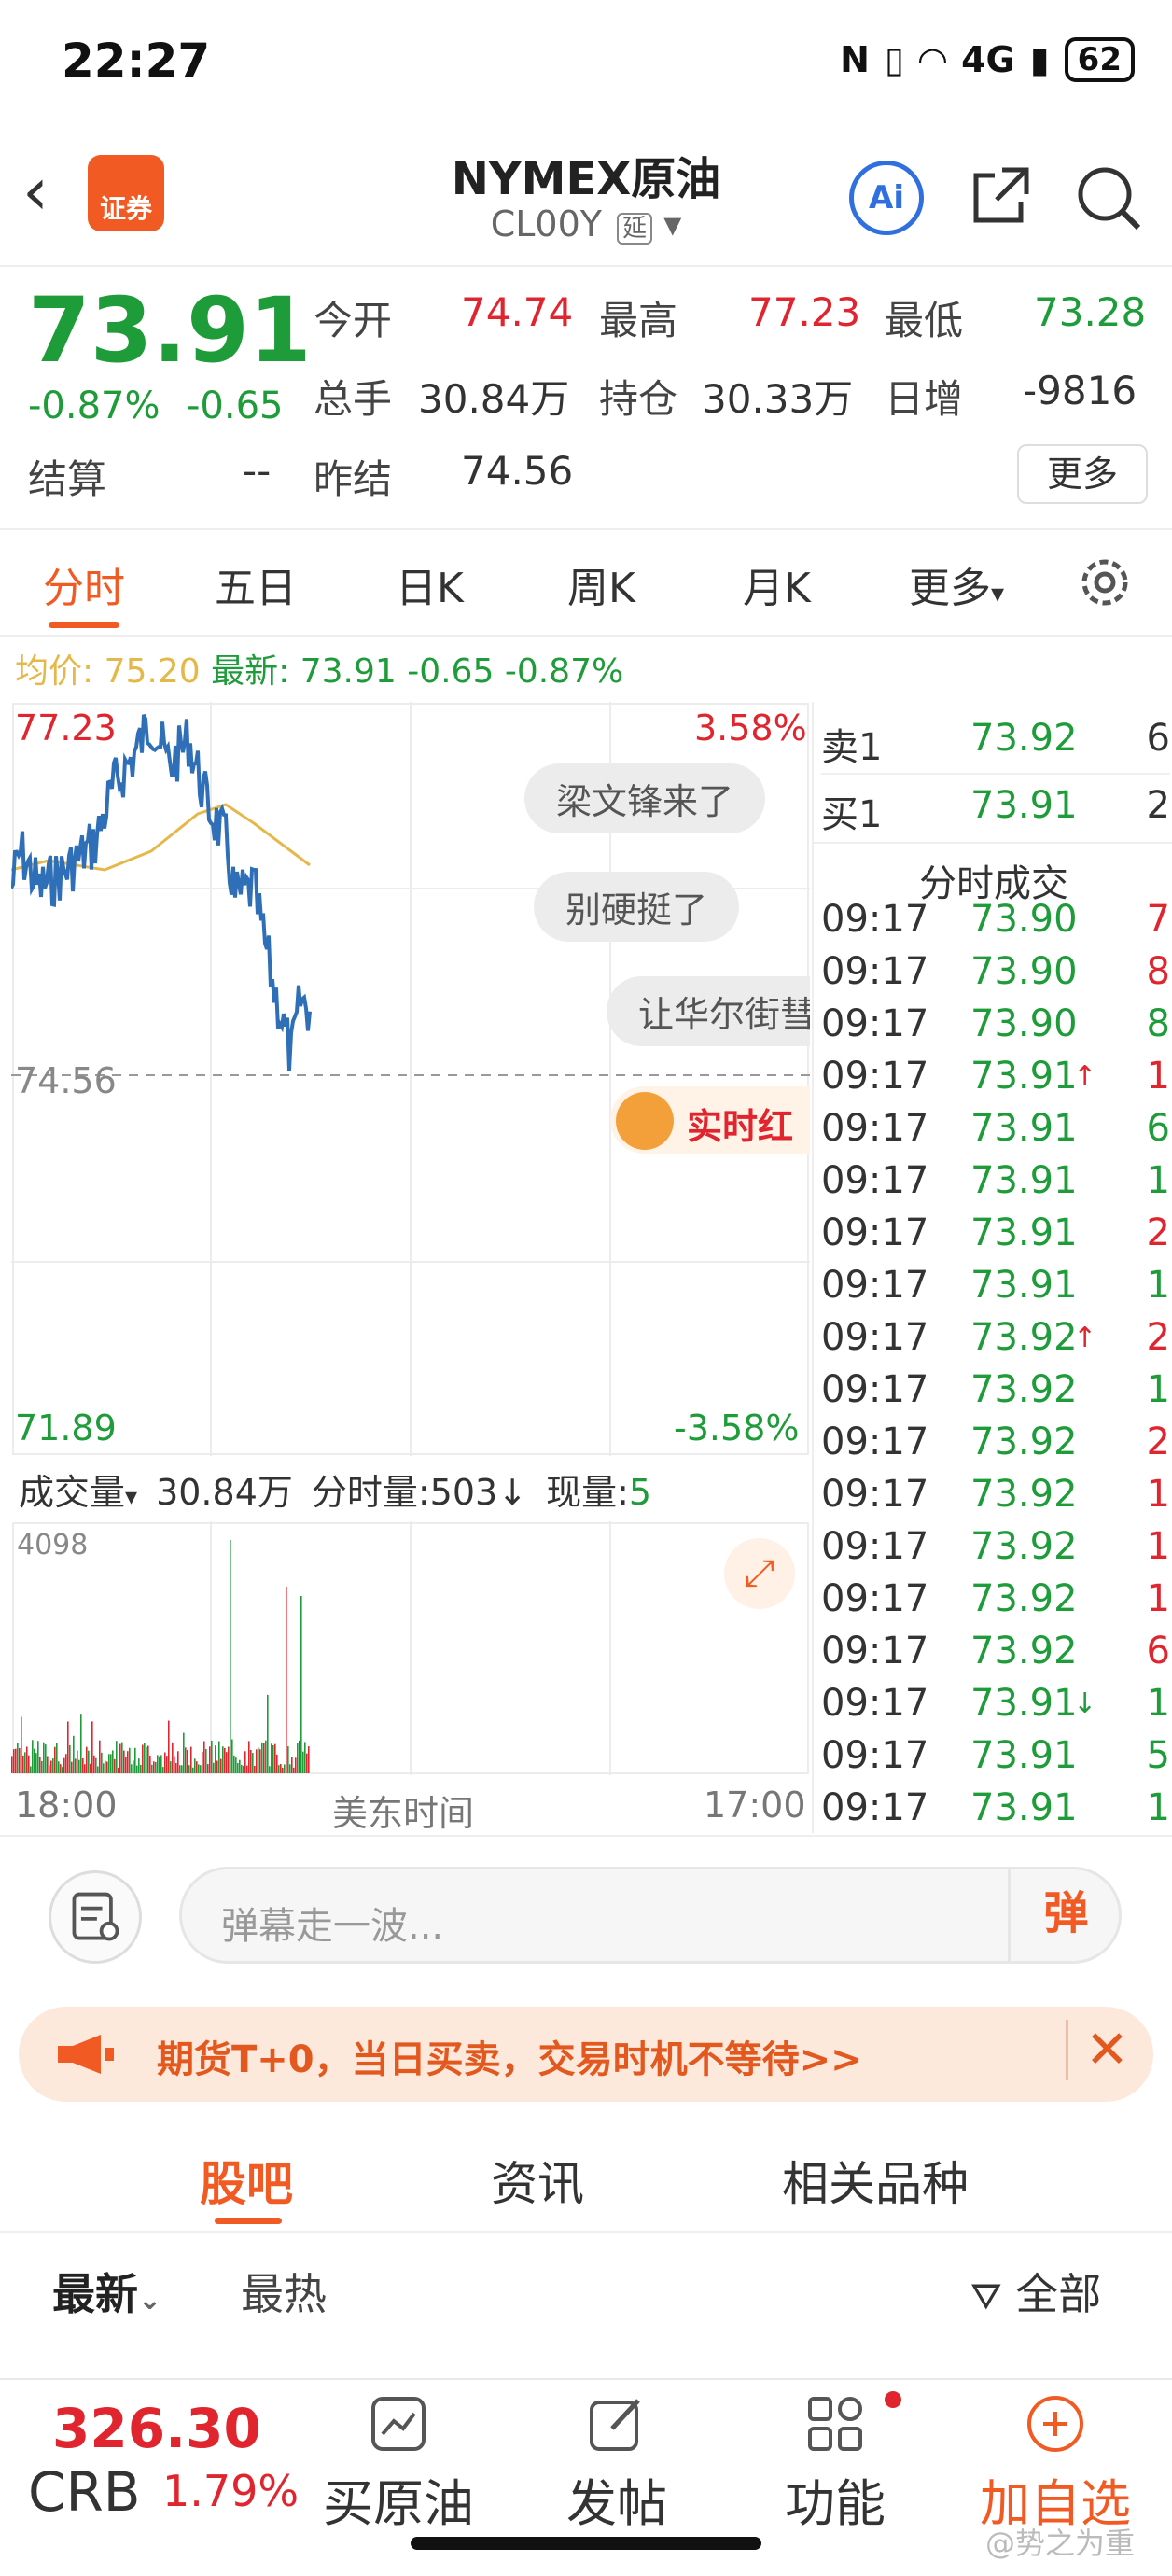  What do you see at coordinates (586, 2291) in the screenshot?
I see `sort-bar: 最新⌄ 最热 ⛛ 全部` at bounding box center [586, 2291].